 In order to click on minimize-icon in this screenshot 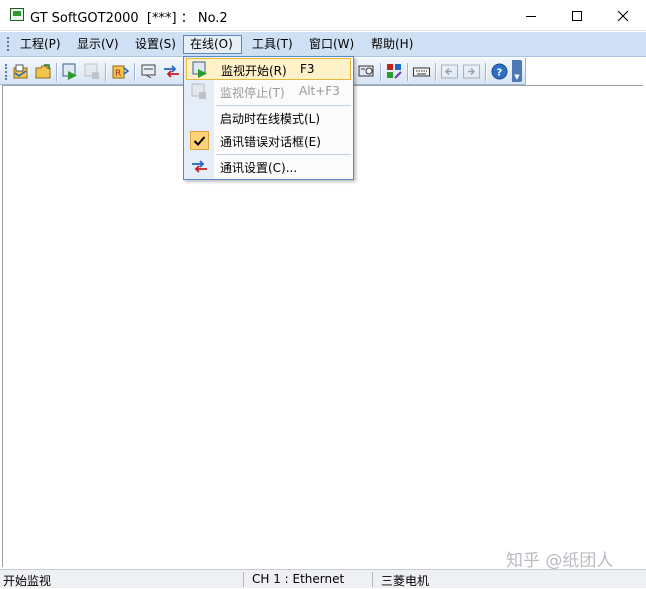, I will do `click(531, 16)`.